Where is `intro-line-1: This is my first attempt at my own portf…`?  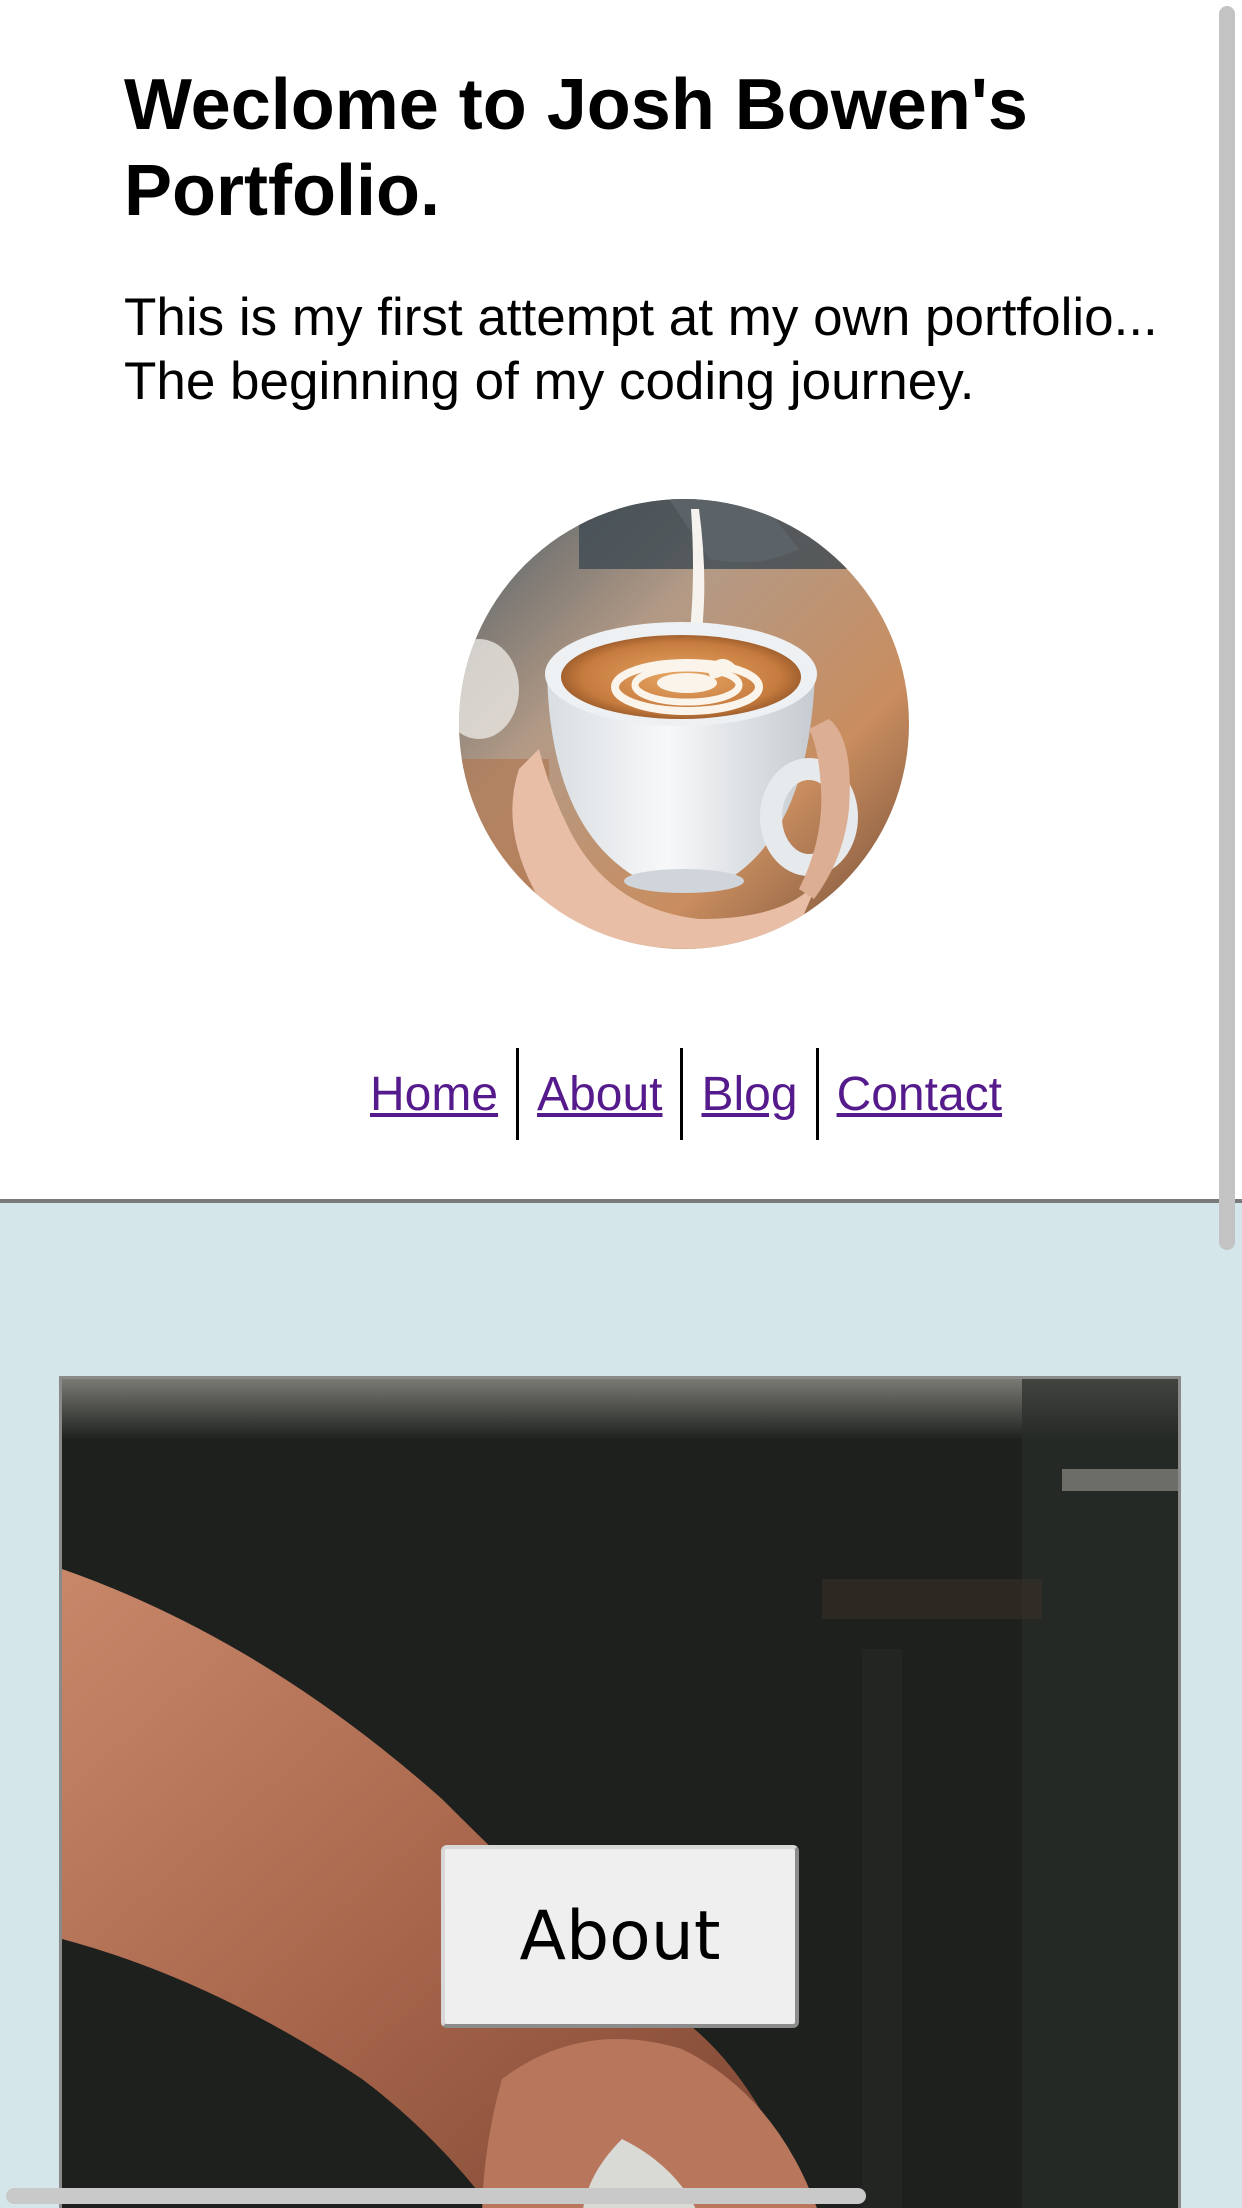 intro-line-1: This is my first attempt at my own portf… is located at coordinates (641, 317).